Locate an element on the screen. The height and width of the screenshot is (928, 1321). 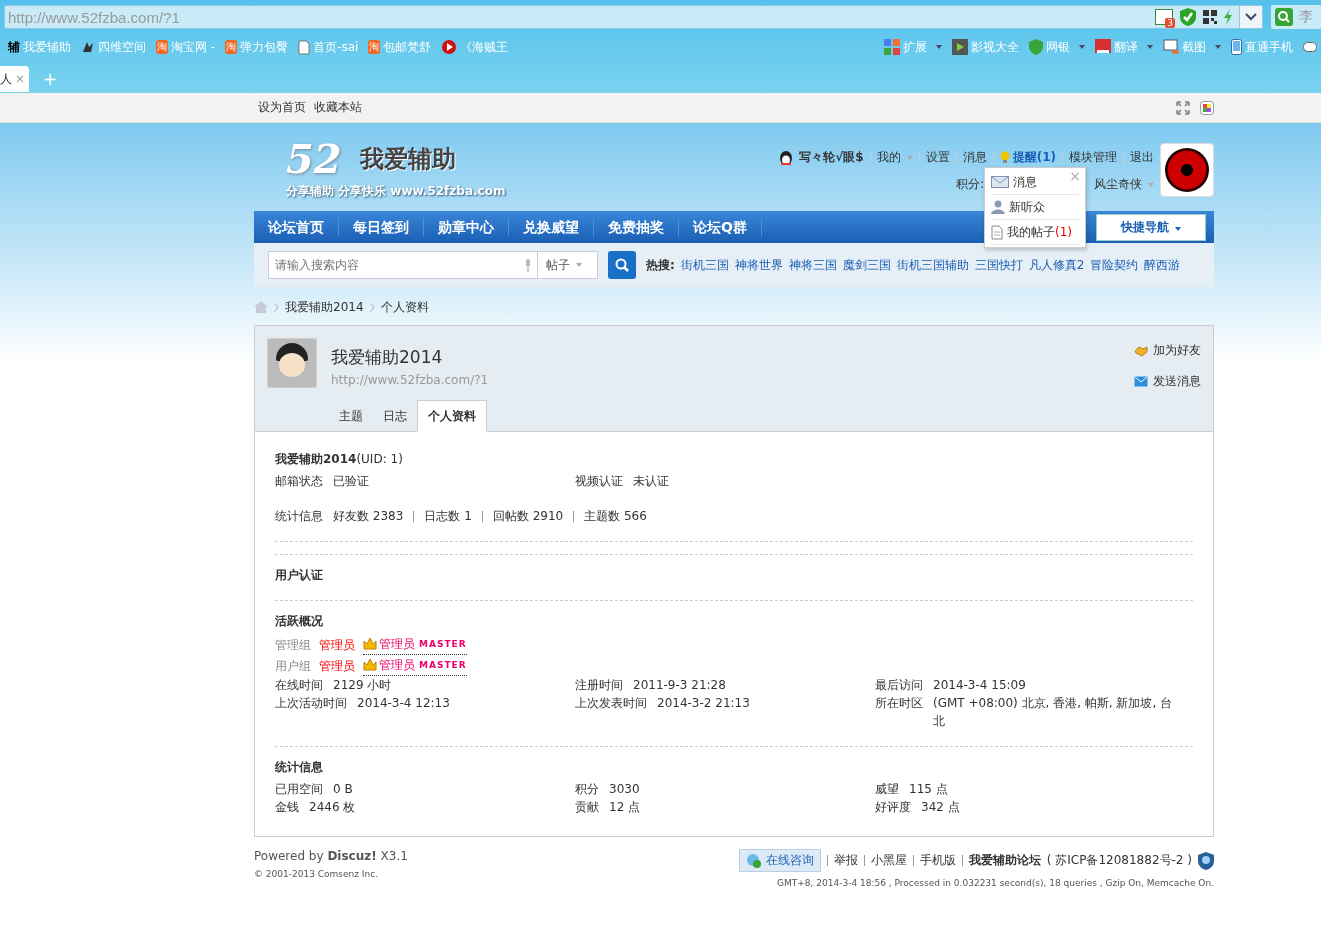
user-link: 消息 is located at coordinates (974, 157).